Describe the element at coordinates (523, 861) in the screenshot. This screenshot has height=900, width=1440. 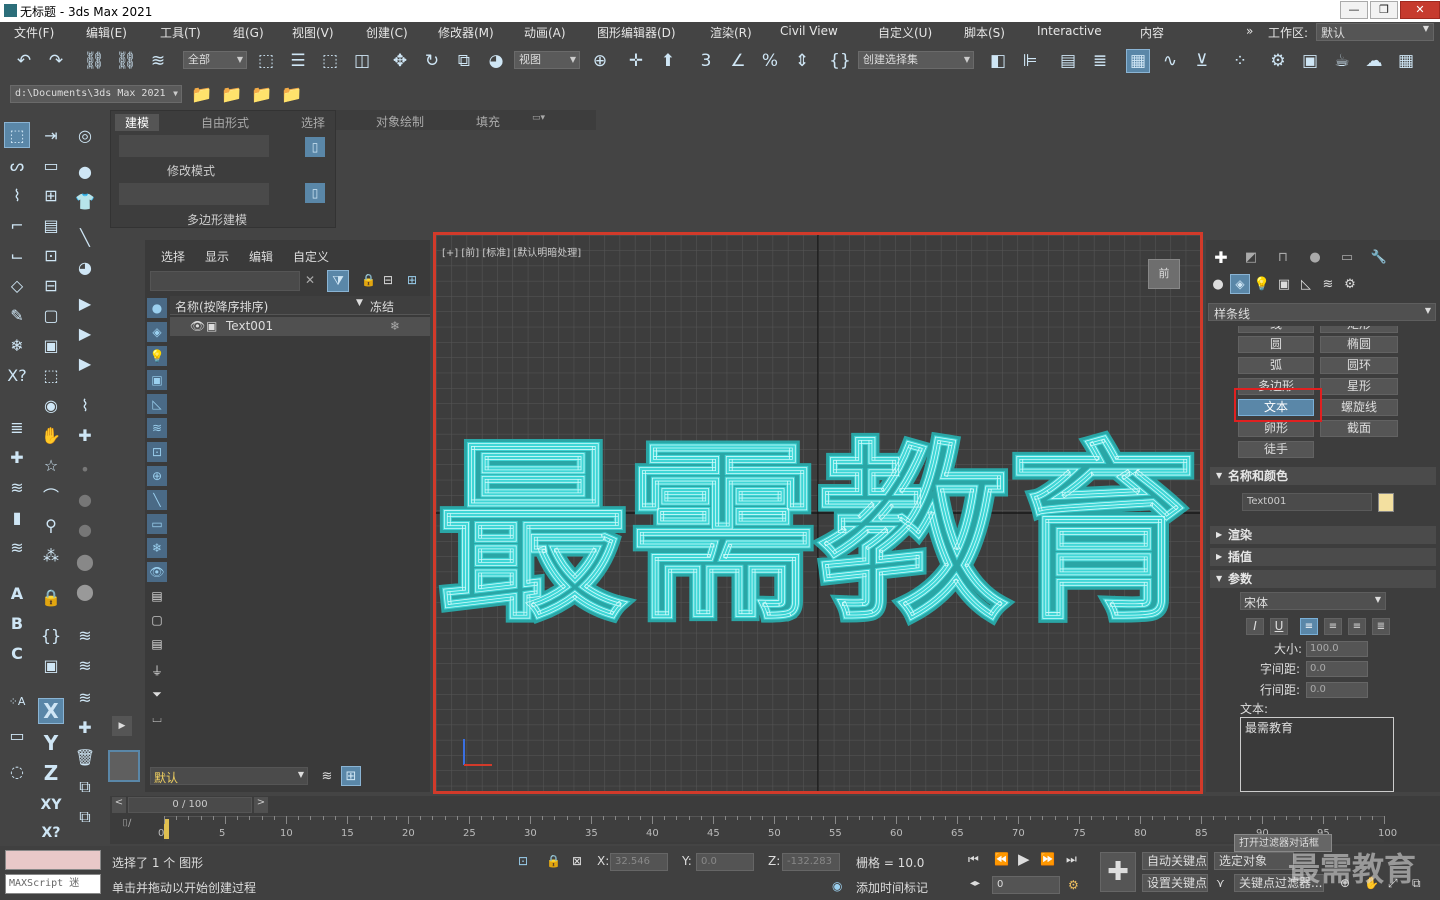
I see `isolate-icon: ⊡` at that location.